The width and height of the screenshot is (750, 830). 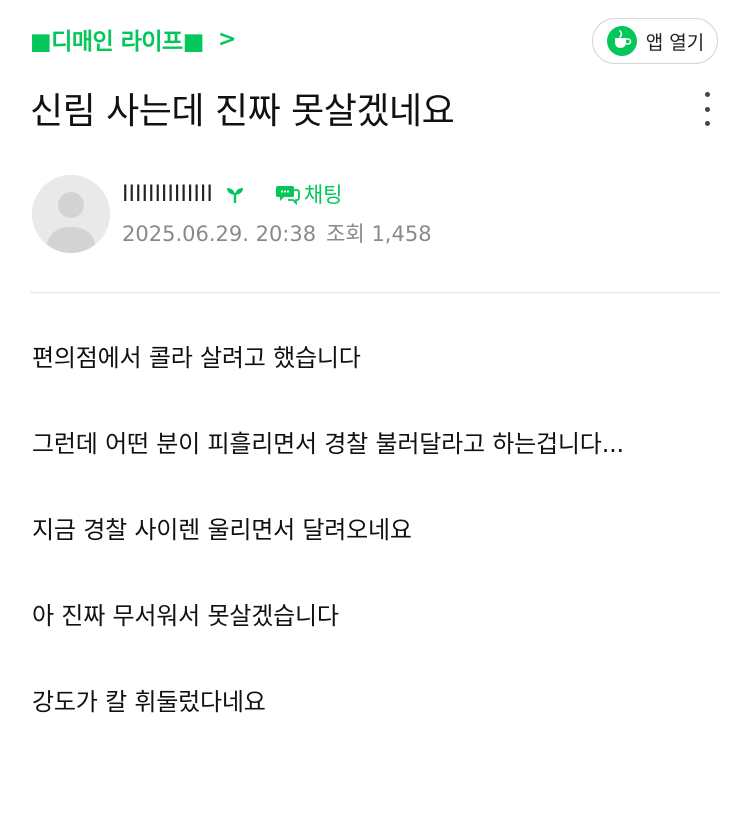 I want to click on more-options-icon, so click(x=707, y=109).